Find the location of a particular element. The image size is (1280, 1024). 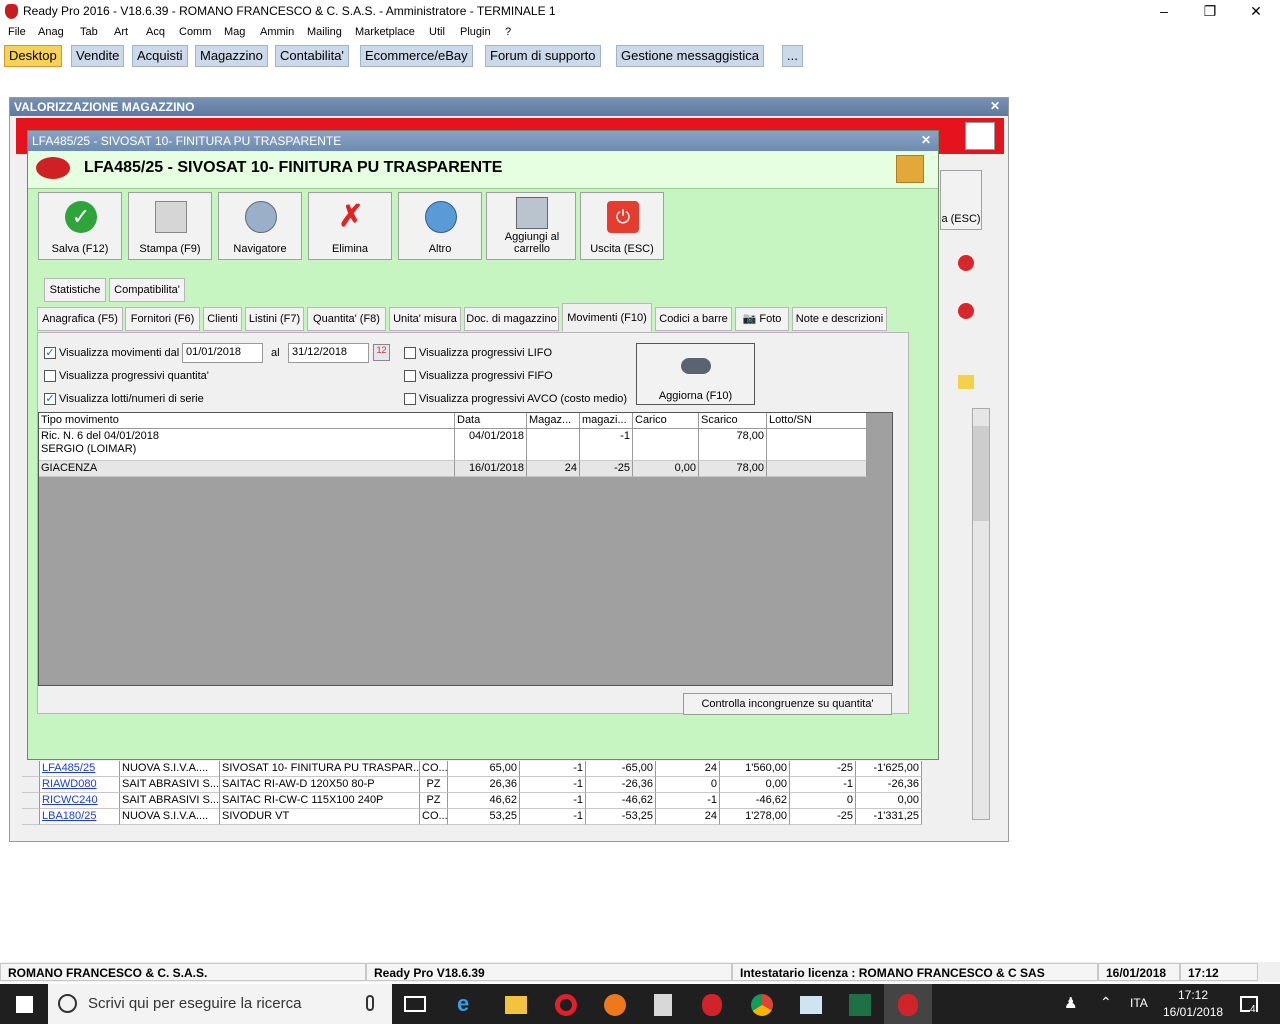

opera-icon is located at coordinates (566, 1005).